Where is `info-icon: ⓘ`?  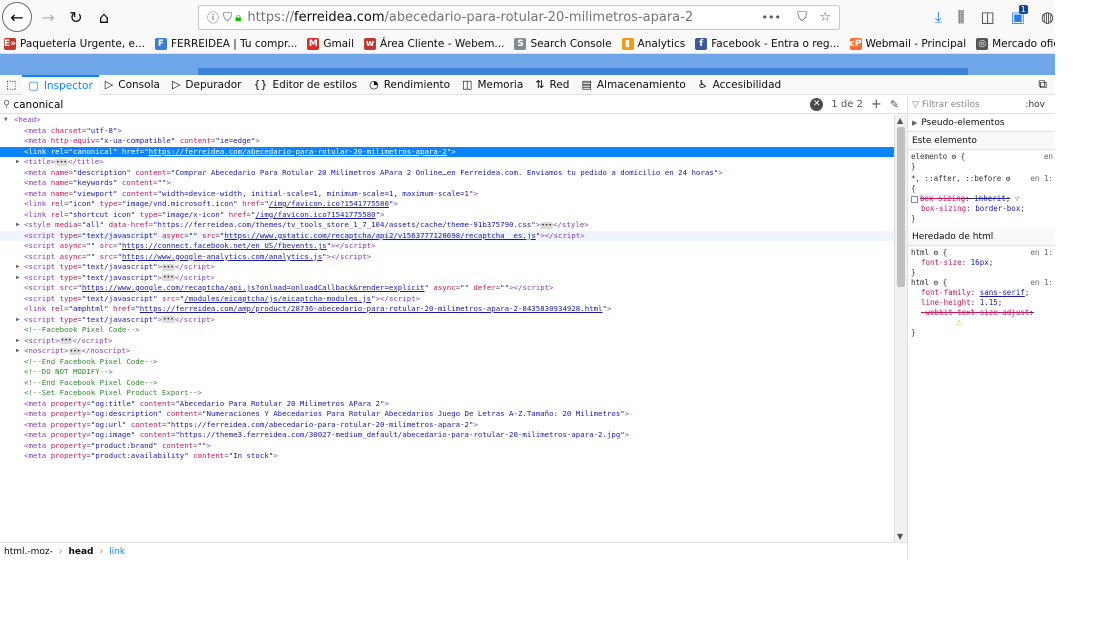
info-icon: ⓘ is located at coordinates (213, 17).